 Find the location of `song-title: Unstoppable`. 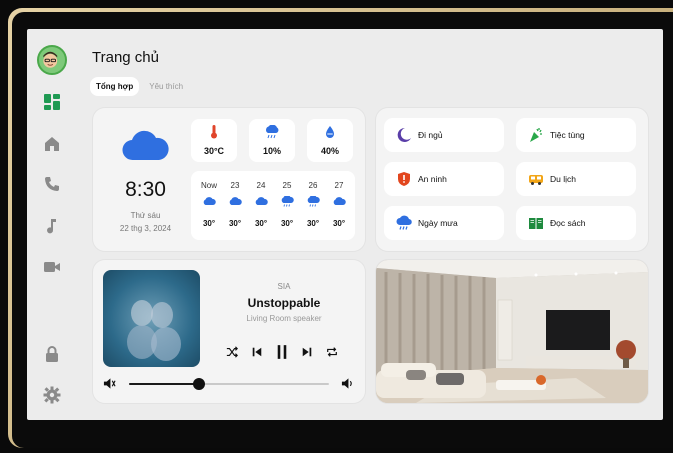

song-title: Unstoppable is located at coordinates (284, 303).